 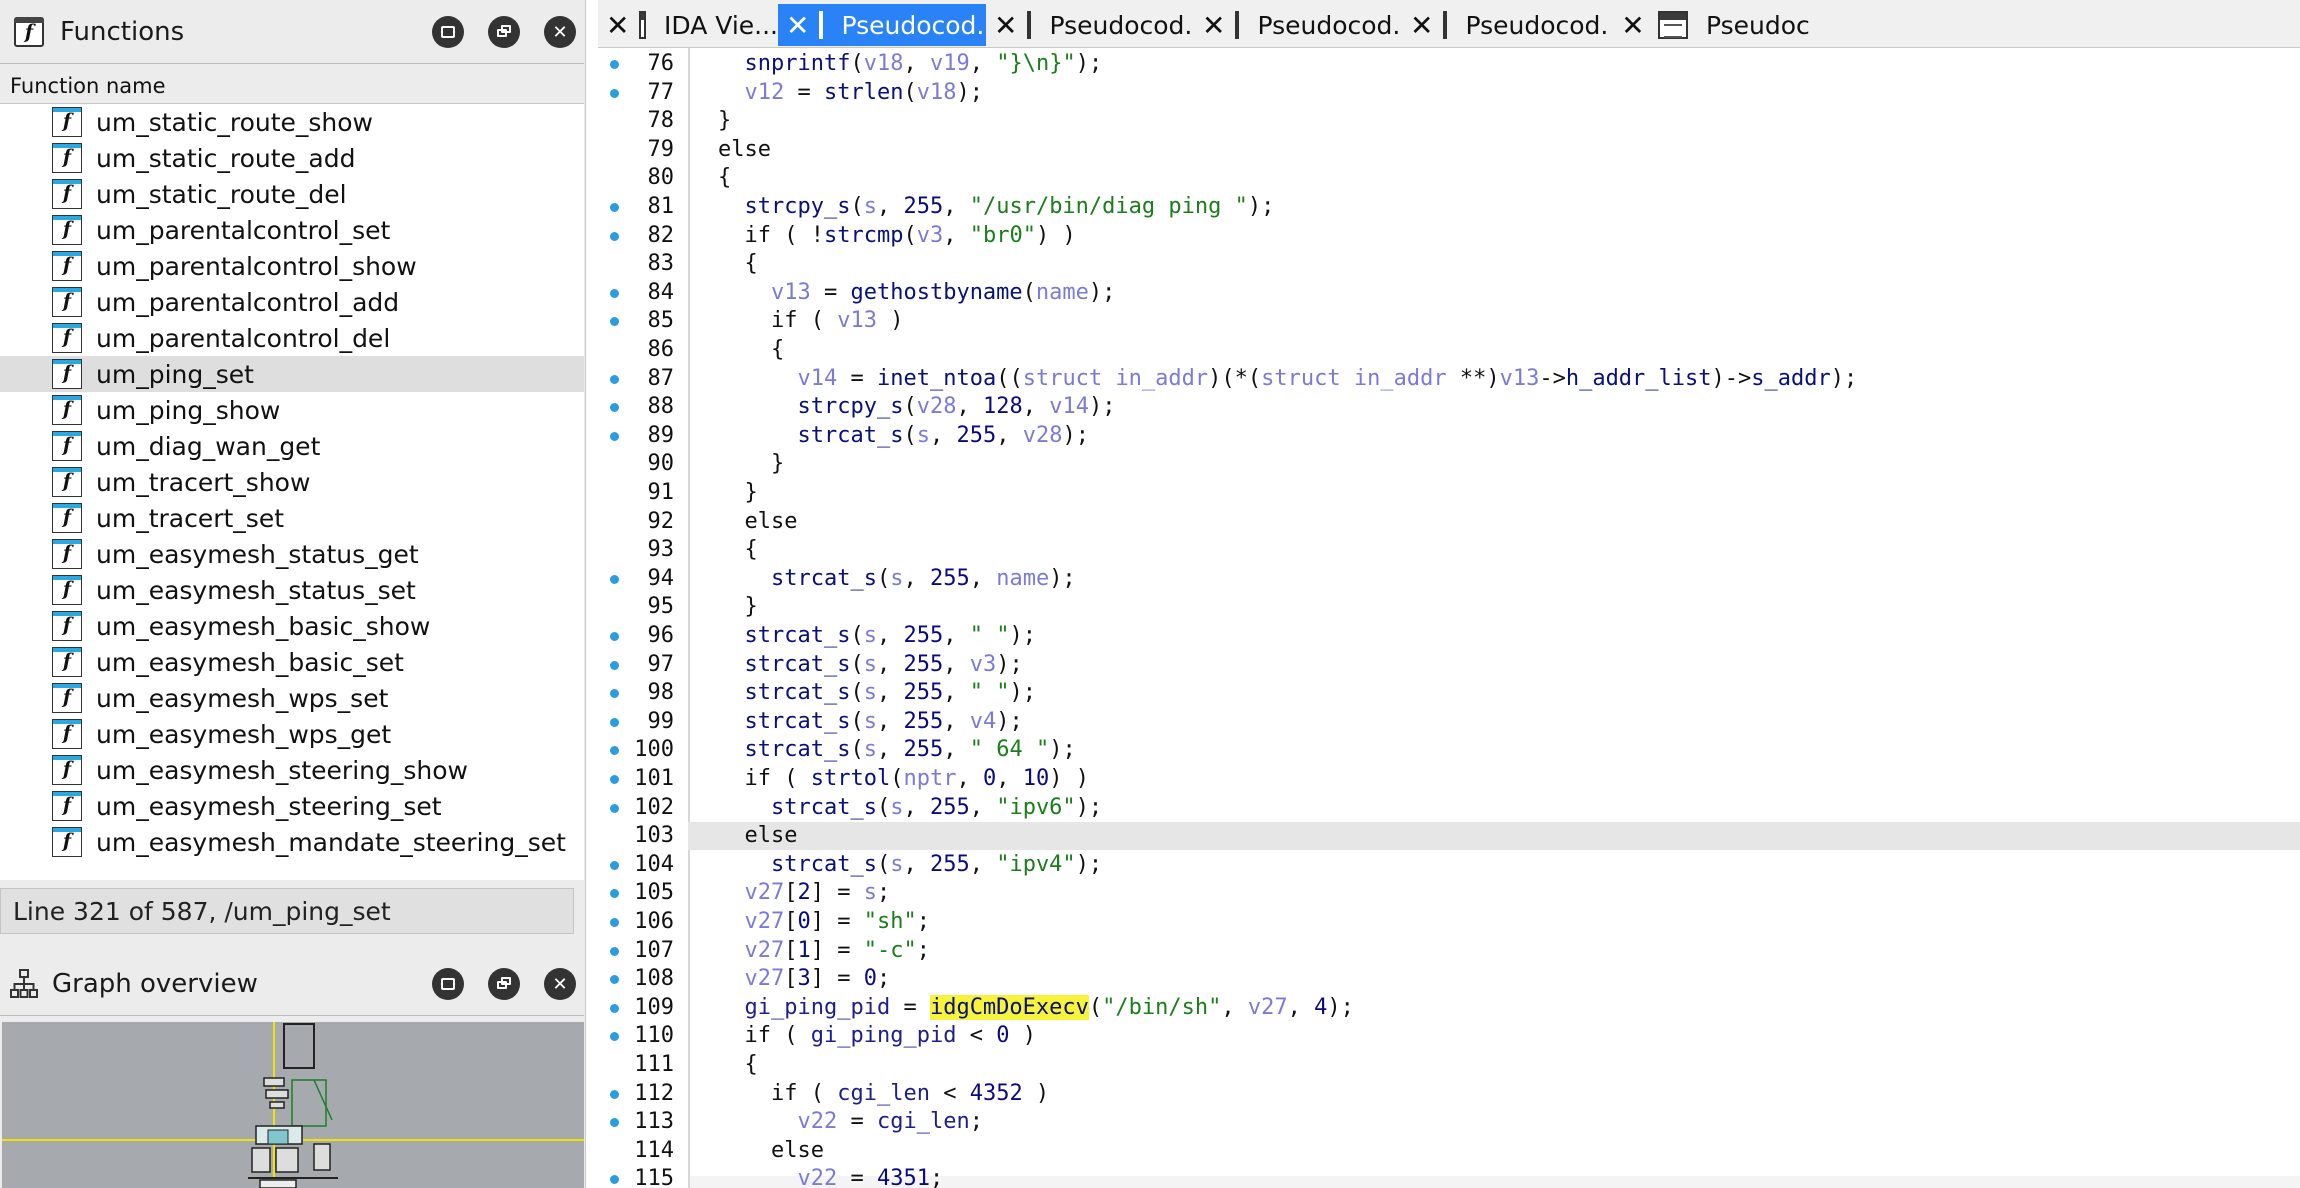 What do you see at coordinates (504, 984) in the screenshot?
I see `float-graph-button` at bounding box center [504, 984].